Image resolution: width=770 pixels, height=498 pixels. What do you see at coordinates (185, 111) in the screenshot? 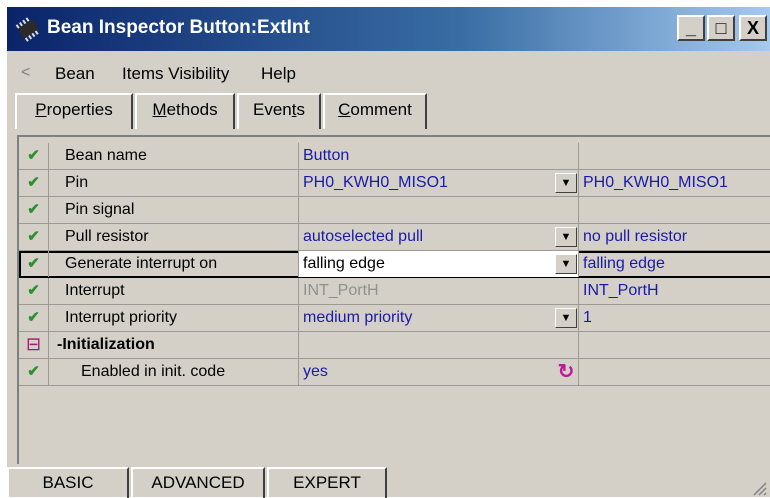
I see `tab-methods: Methods` at bounding box center [185, 111].